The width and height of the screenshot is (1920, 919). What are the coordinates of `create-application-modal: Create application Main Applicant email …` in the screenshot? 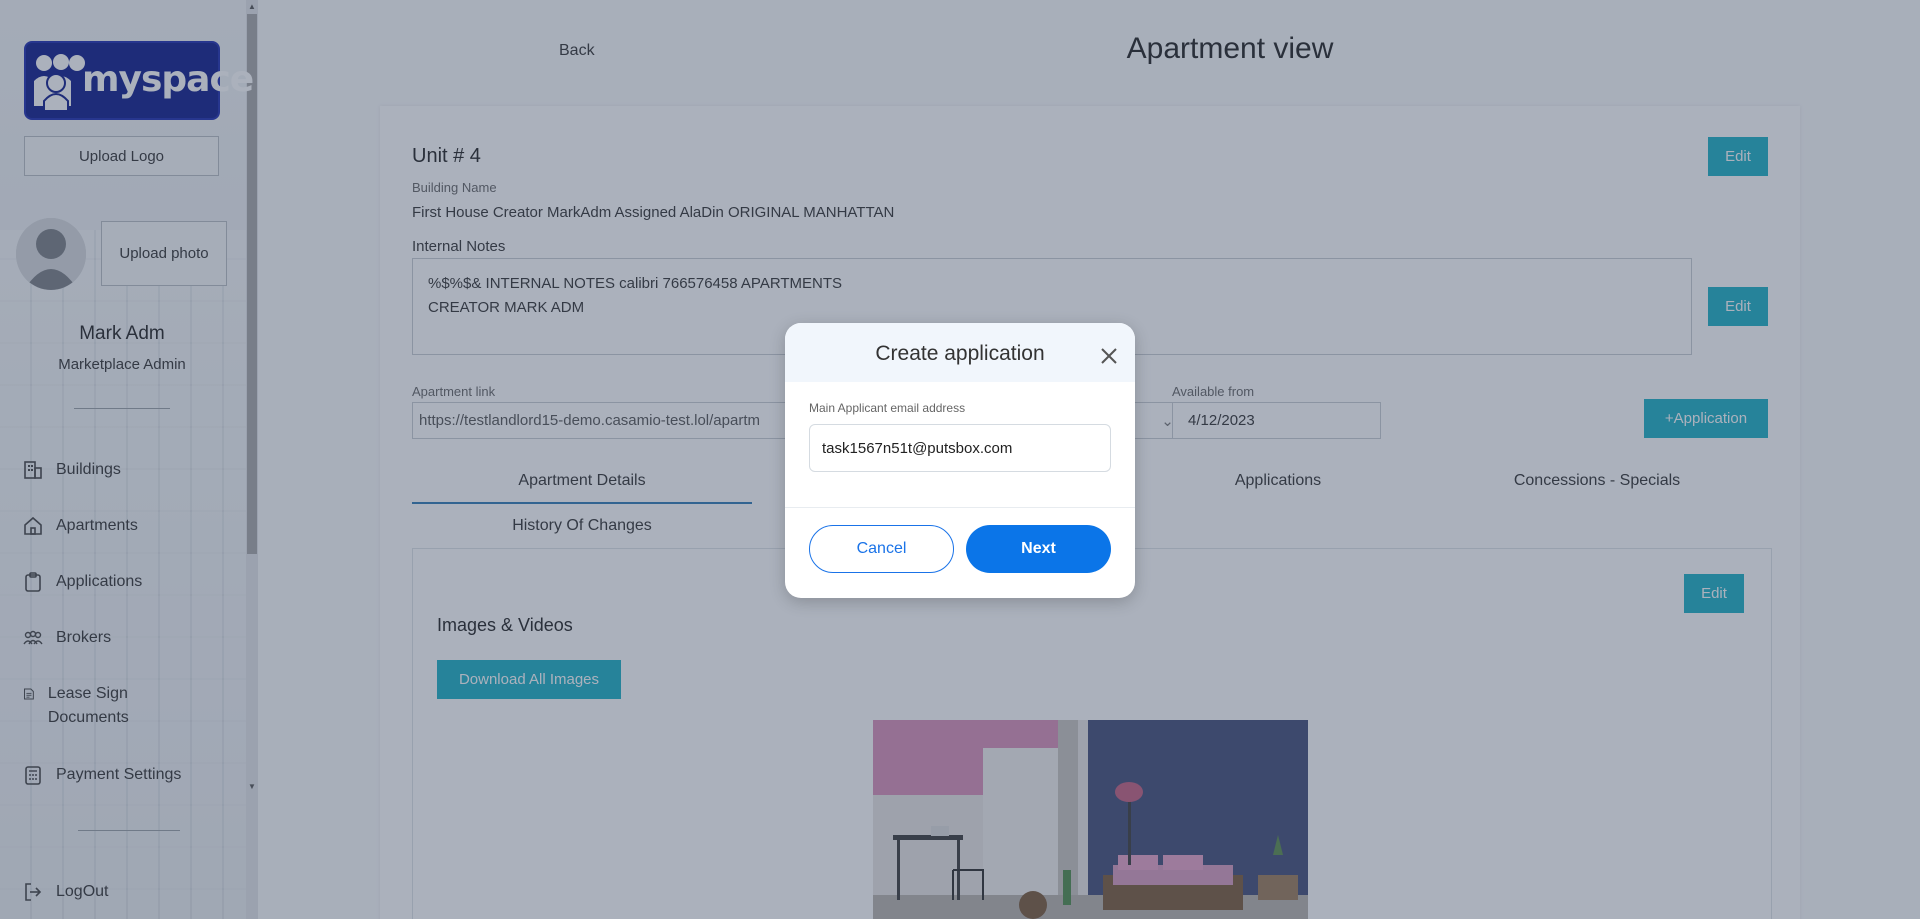 It's located at (960, 460).